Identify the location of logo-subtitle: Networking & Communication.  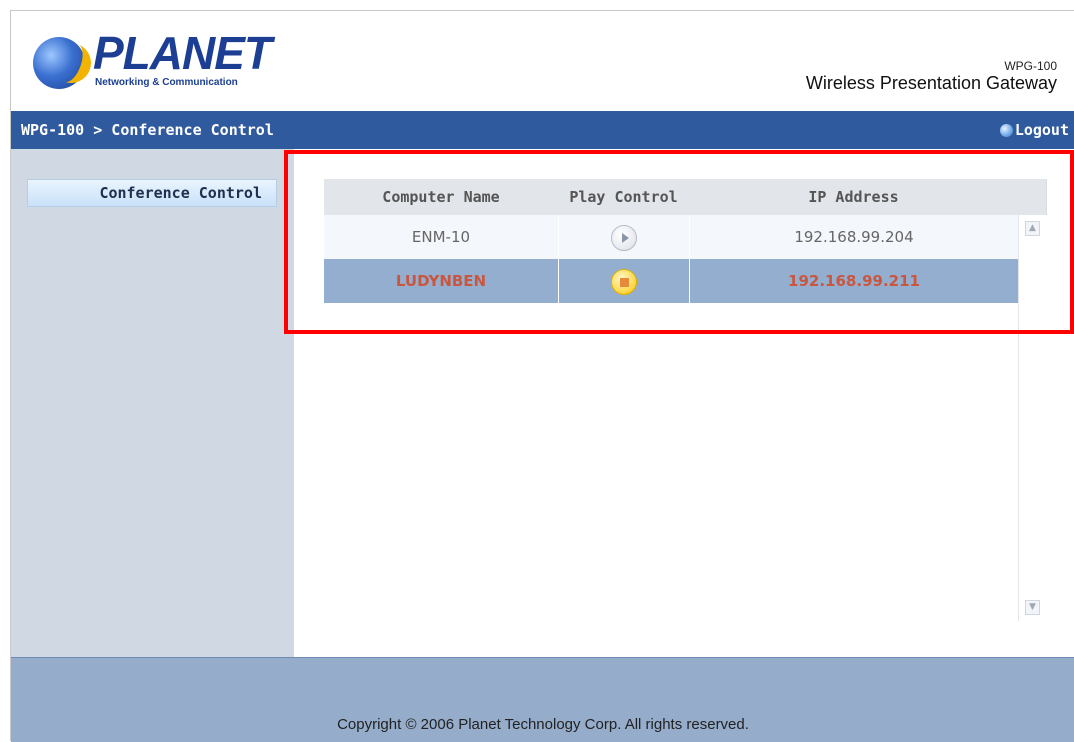
(166, 82).